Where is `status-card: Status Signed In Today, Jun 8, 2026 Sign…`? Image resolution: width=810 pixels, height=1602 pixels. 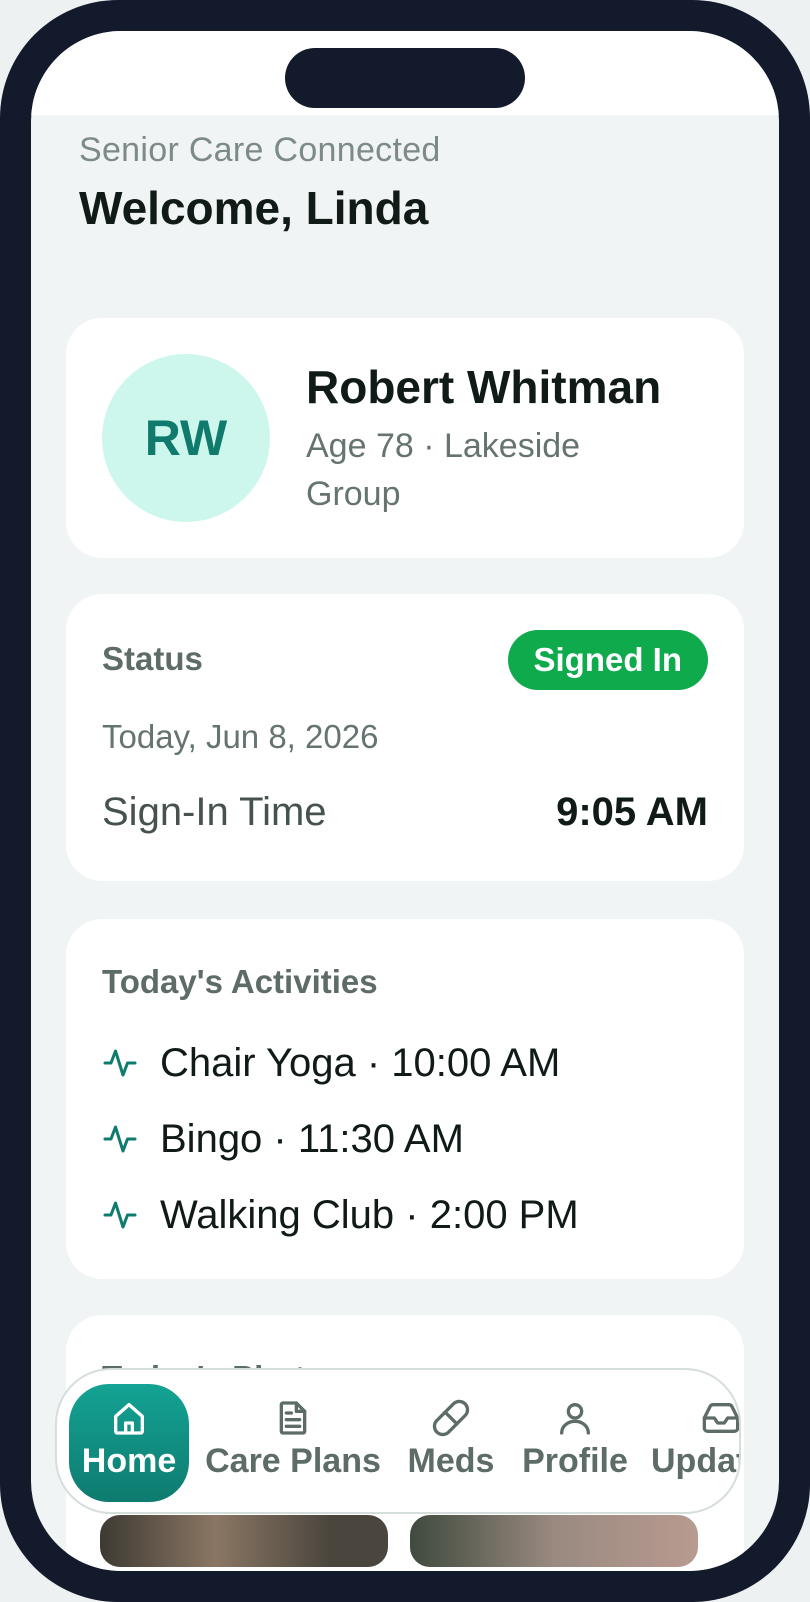 status-card: Status Signed In Today, Jun 8, 2026 Sign… is located at coordinates (405, 737).